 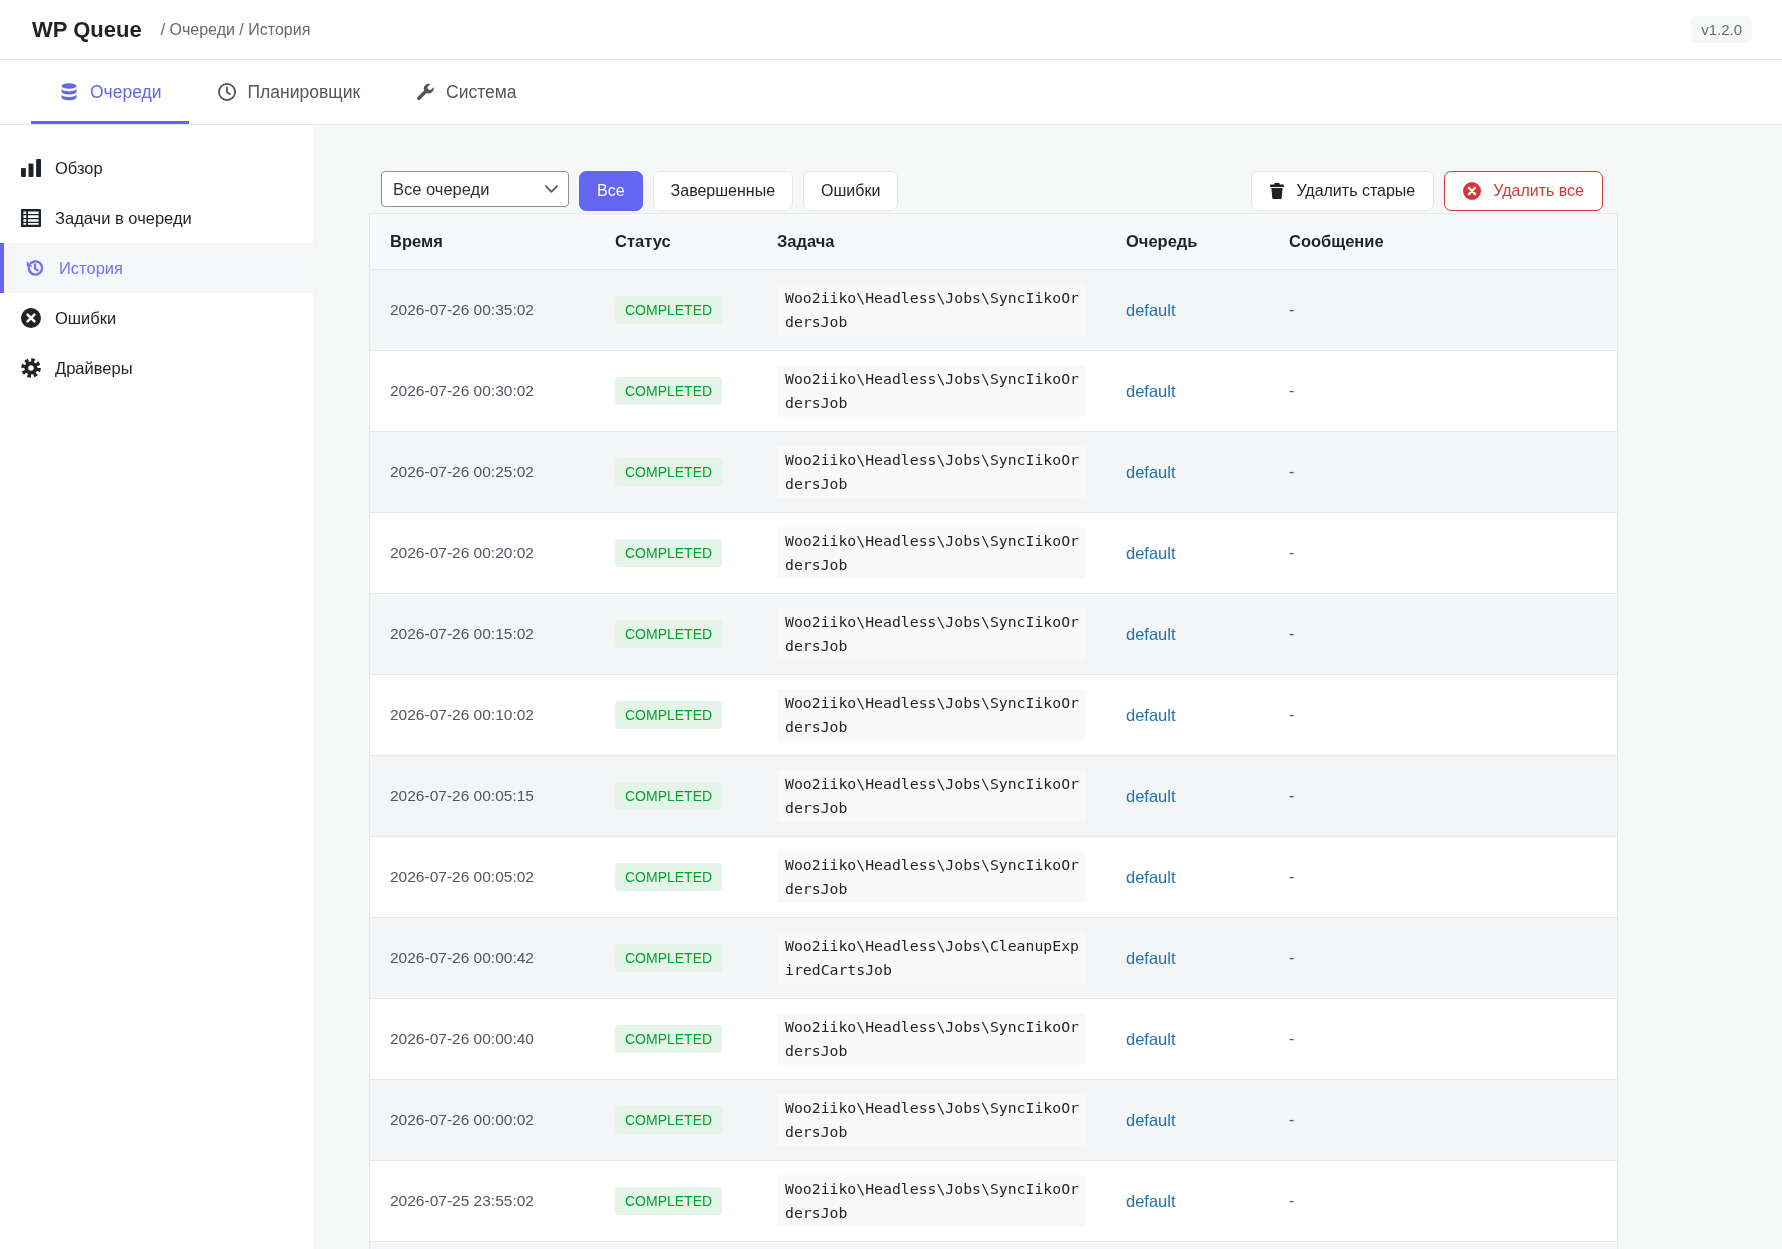 What do you see at coordinates (1343, 191) in the screenshot?
I see `delete-old-button: Удалить старые` at bounding box center [1343, 191].